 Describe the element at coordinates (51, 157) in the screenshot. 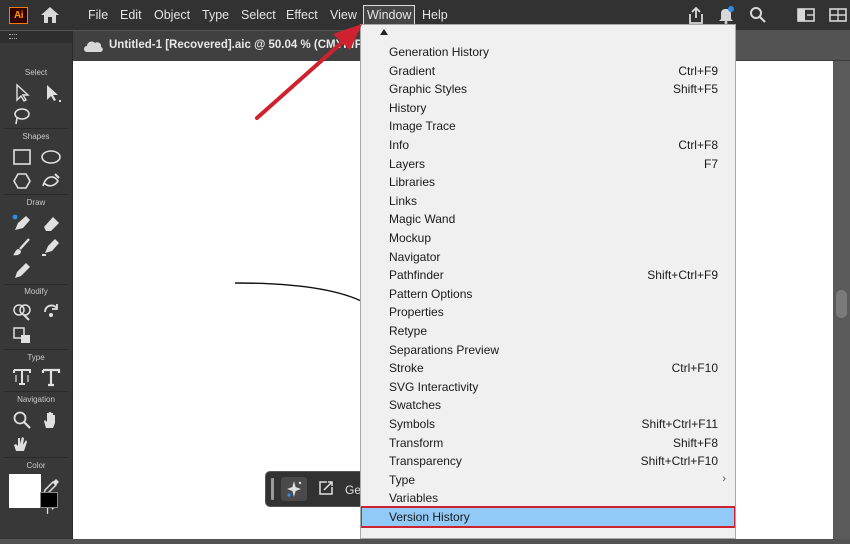

I see `ellipse-tool-icon` at that location.